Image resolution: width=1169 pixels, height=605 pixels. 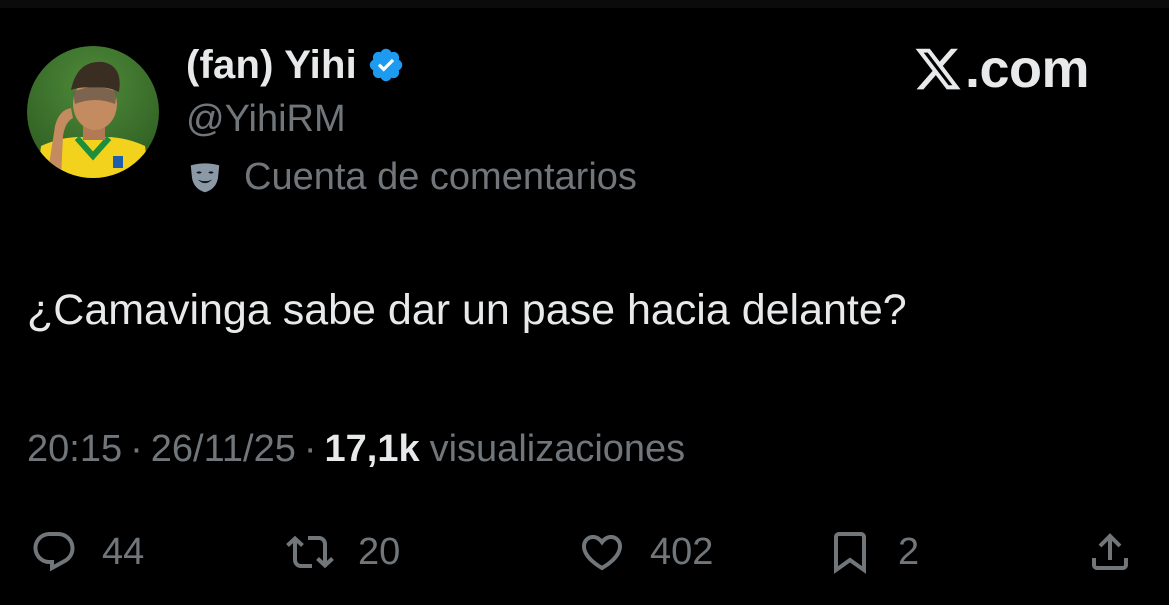 What do you see at coordinates (645, 552) in the screenshot?
I see `like-button: 402` at bounding box center [645, 552].